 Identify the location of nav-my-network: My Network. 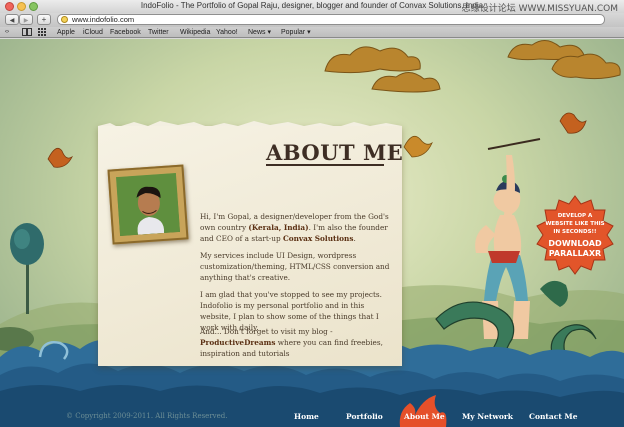
(487, 416).